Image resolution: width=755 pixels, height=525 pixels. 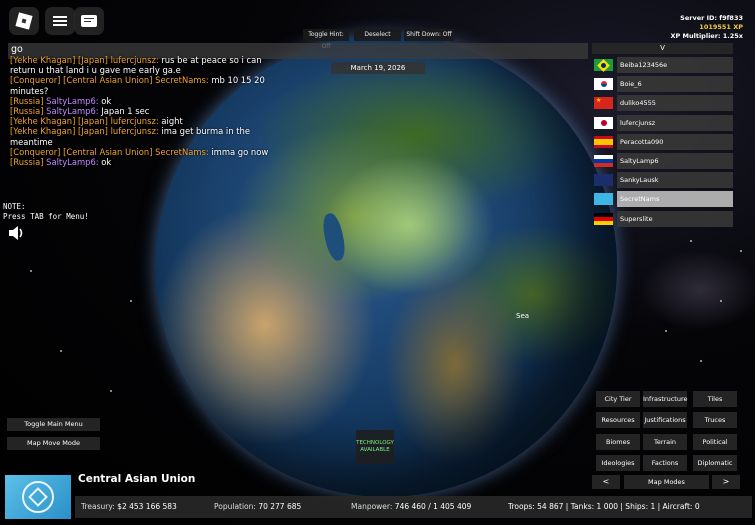 What do you see at coordinates (53, 443) in the screenshot?
I see `map-move-mode-button: Map Move Mode` at bounding box center [53, 443].